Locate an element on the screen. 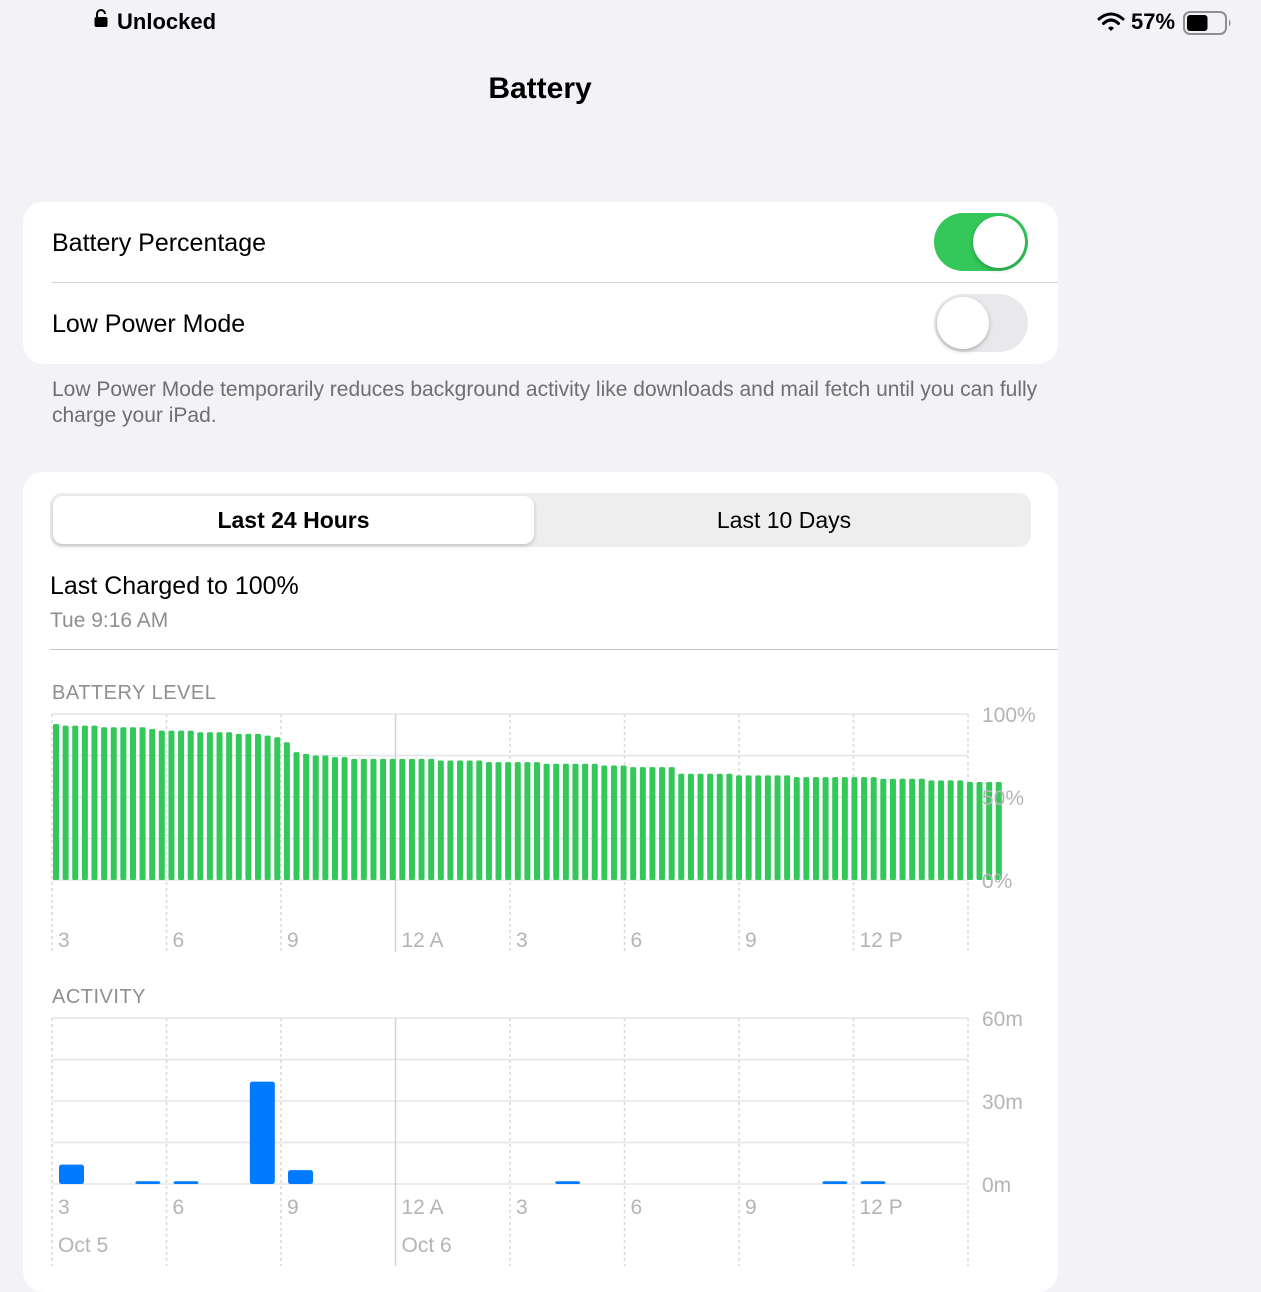  battery-y-tick-label: 0% is located at coordinates (997, 881).